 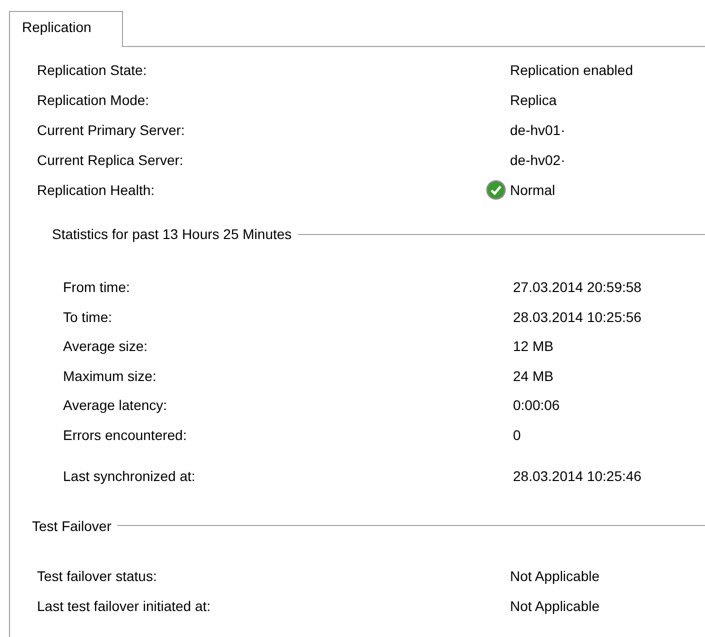 I want to click on field-value: 24 MB, so click(x=533, y=376).